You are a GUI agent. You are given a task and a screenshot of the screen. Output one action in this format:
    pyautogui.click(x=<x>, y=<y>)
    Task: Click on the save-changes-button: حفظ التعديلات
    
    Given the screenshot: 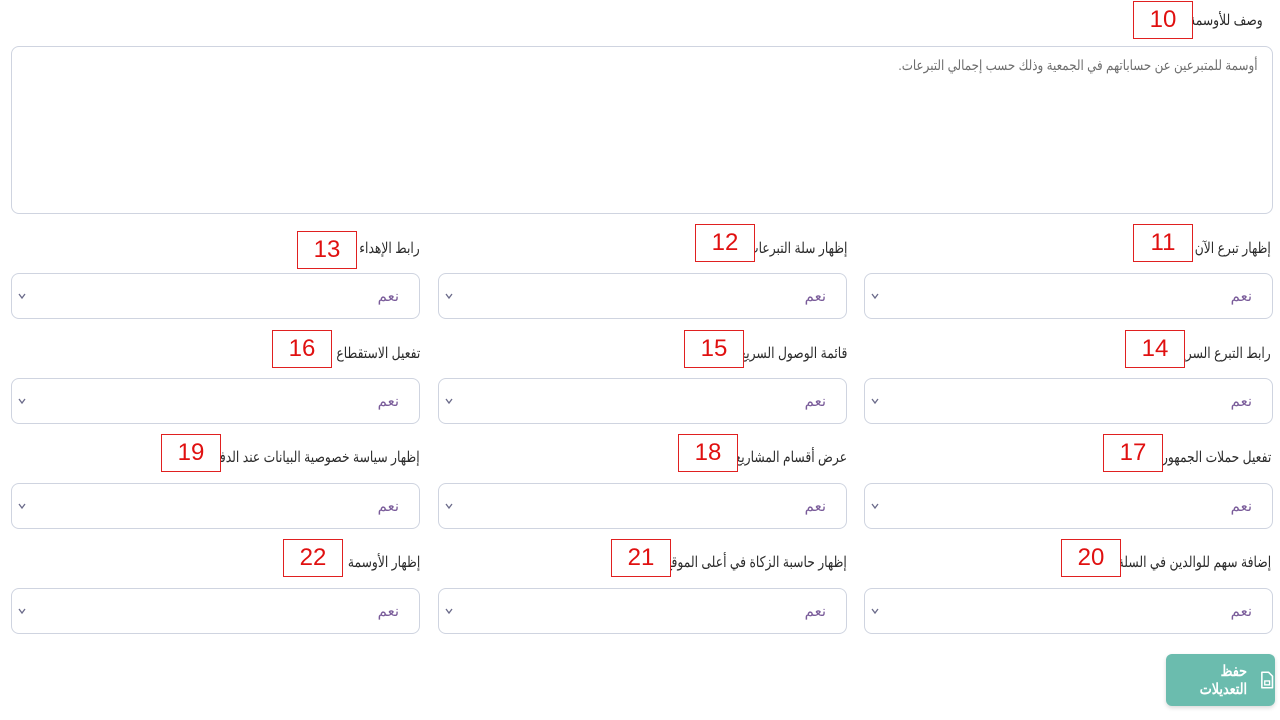 What is the action you would take?
    pyautogui.click(x=1220, y=680)
    